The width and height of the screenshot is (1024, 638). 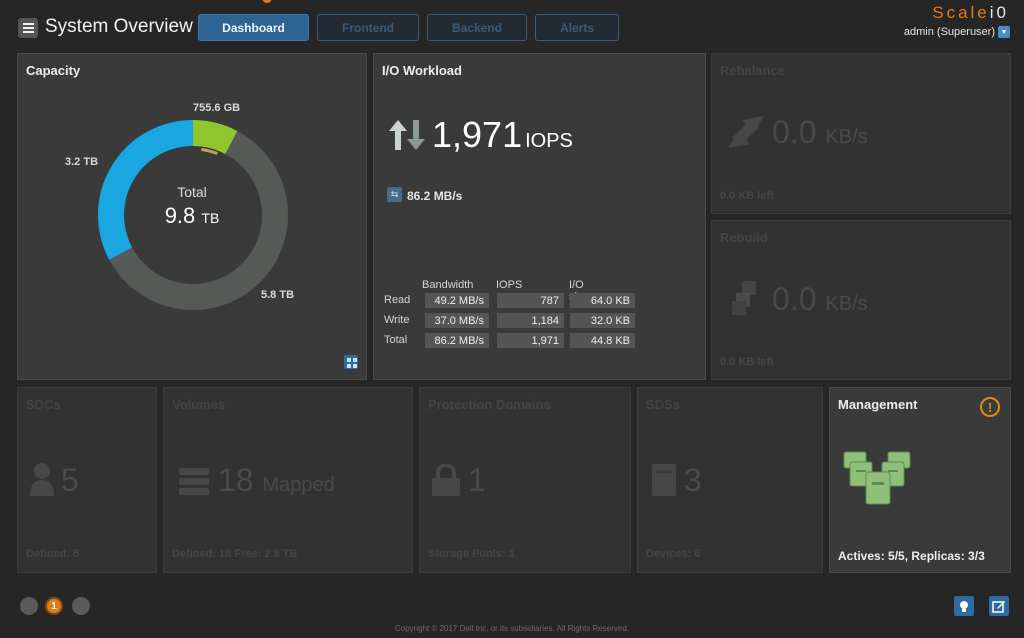 I want to click on expand-grid-icon, so click(x=351, y=362).